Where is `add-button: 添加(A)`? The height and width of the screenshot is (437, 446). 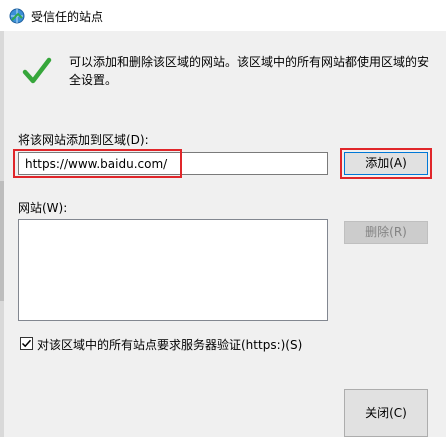
add-button: 添加(A) is located at coordinates (386, 163).